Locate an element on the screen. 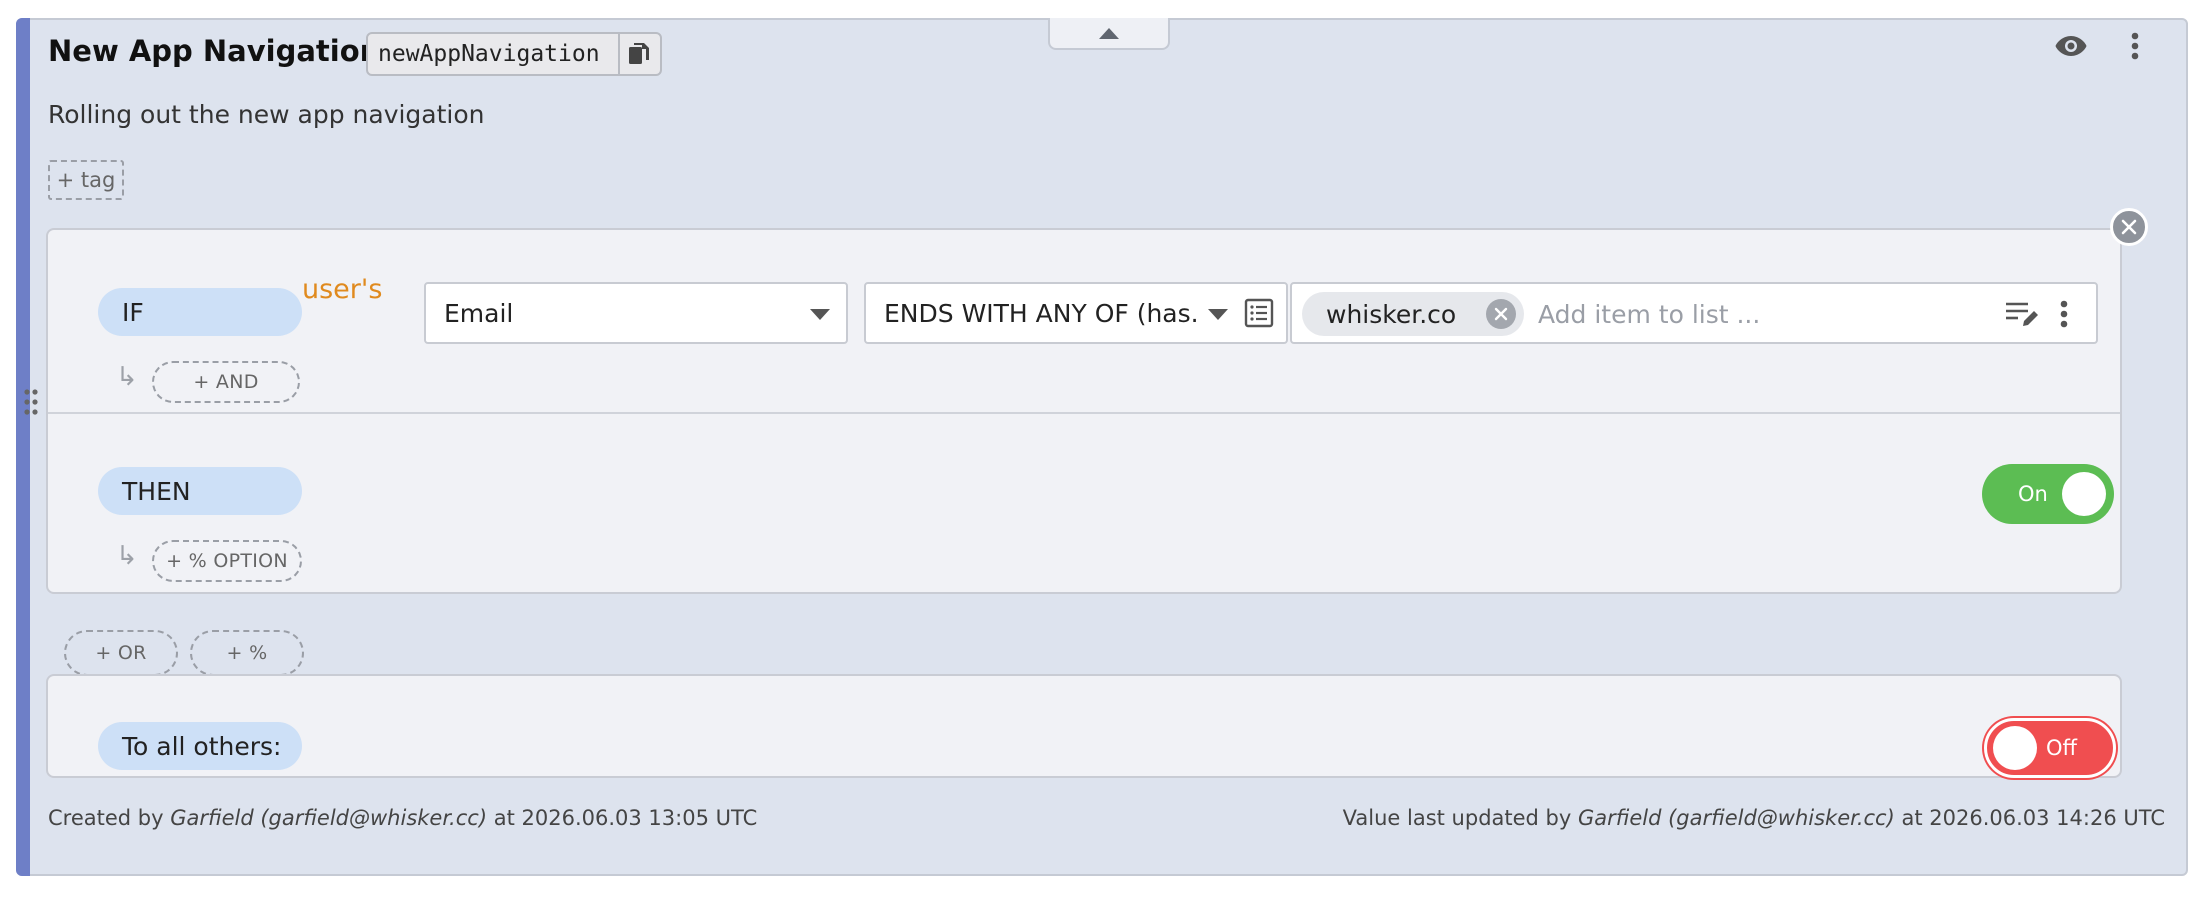 Image resolution: width=2205 pixels, height=899 pixels. close-circle-icon is located at coordinates (1501, 314).